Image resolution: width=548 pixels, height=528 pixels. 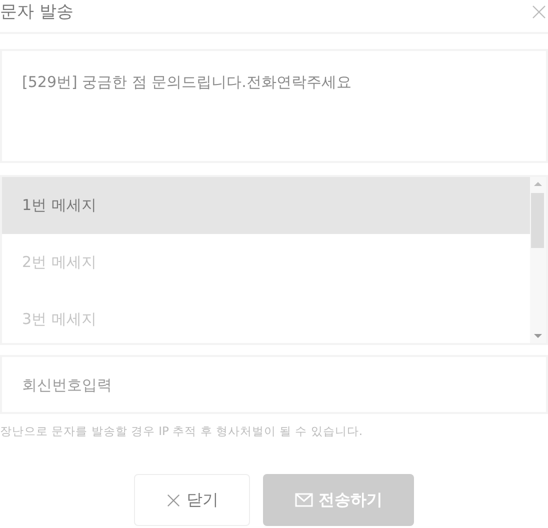 What do you see at coordinates (192, 500) in the screenshot?
I see `close-button: 닫기` at bounding box center [192, 500].